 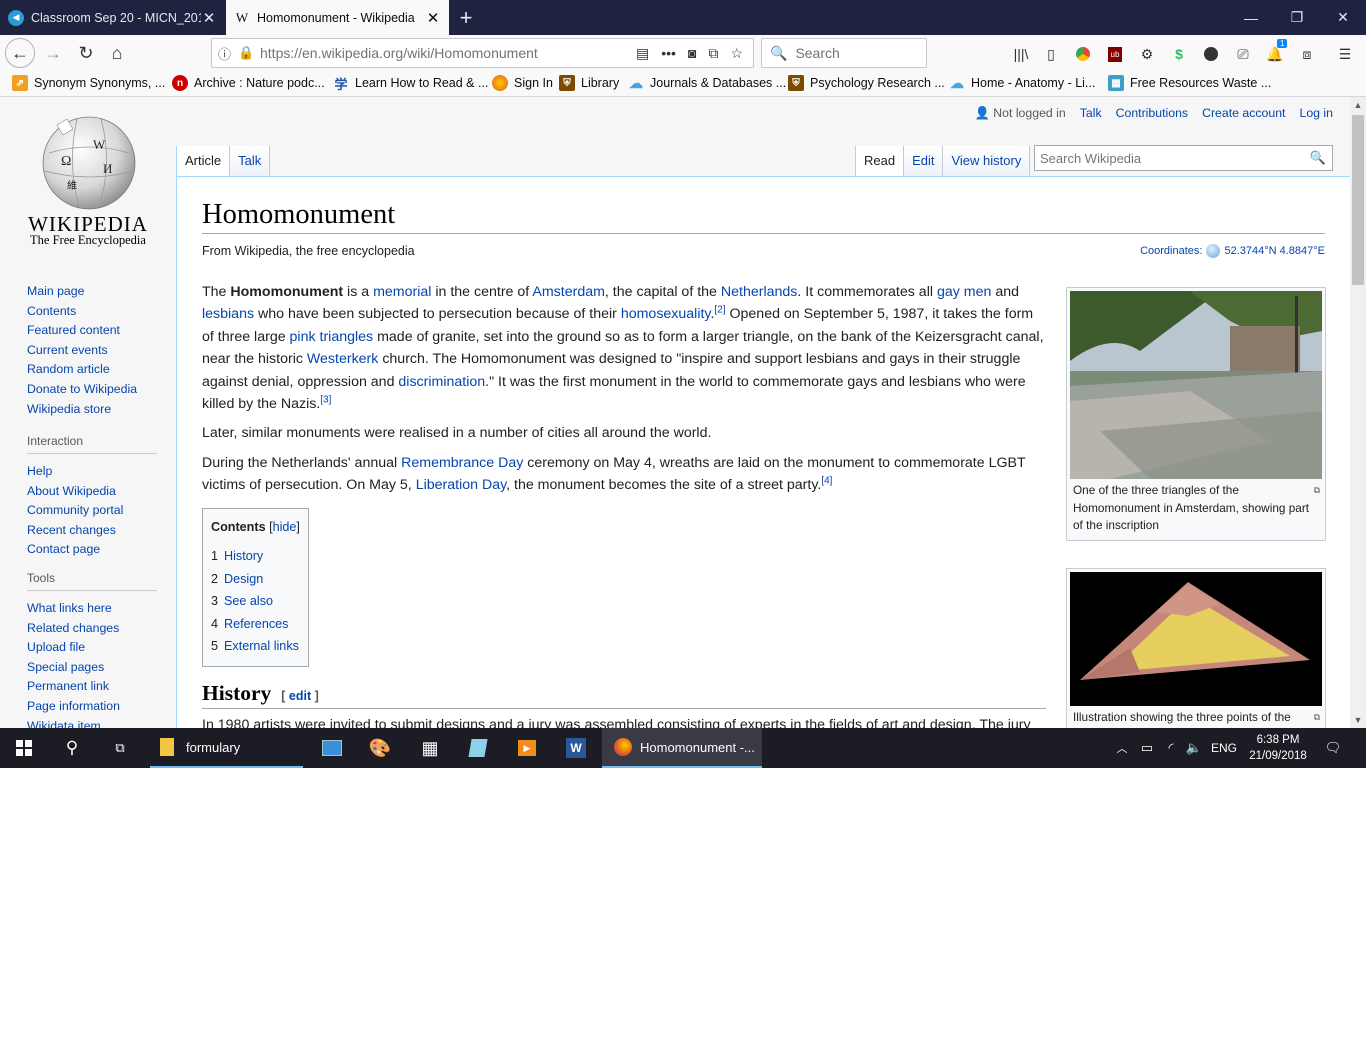 I want to click on page-scrollbar: ▲ ▼, so click(x=1358, y=412).